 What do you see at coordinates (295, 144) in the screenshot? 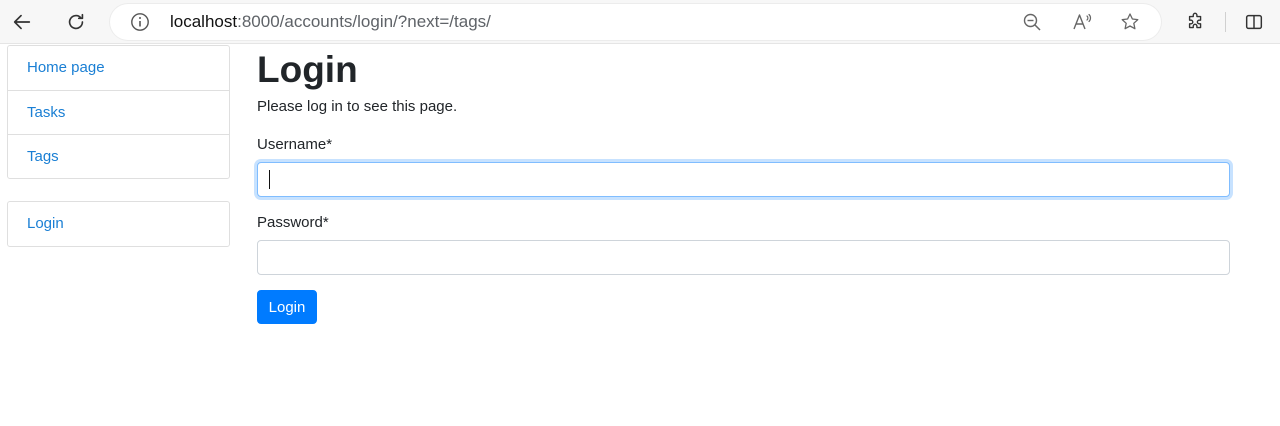
I see `username-label: Username*` at bounding box center [295, 144].